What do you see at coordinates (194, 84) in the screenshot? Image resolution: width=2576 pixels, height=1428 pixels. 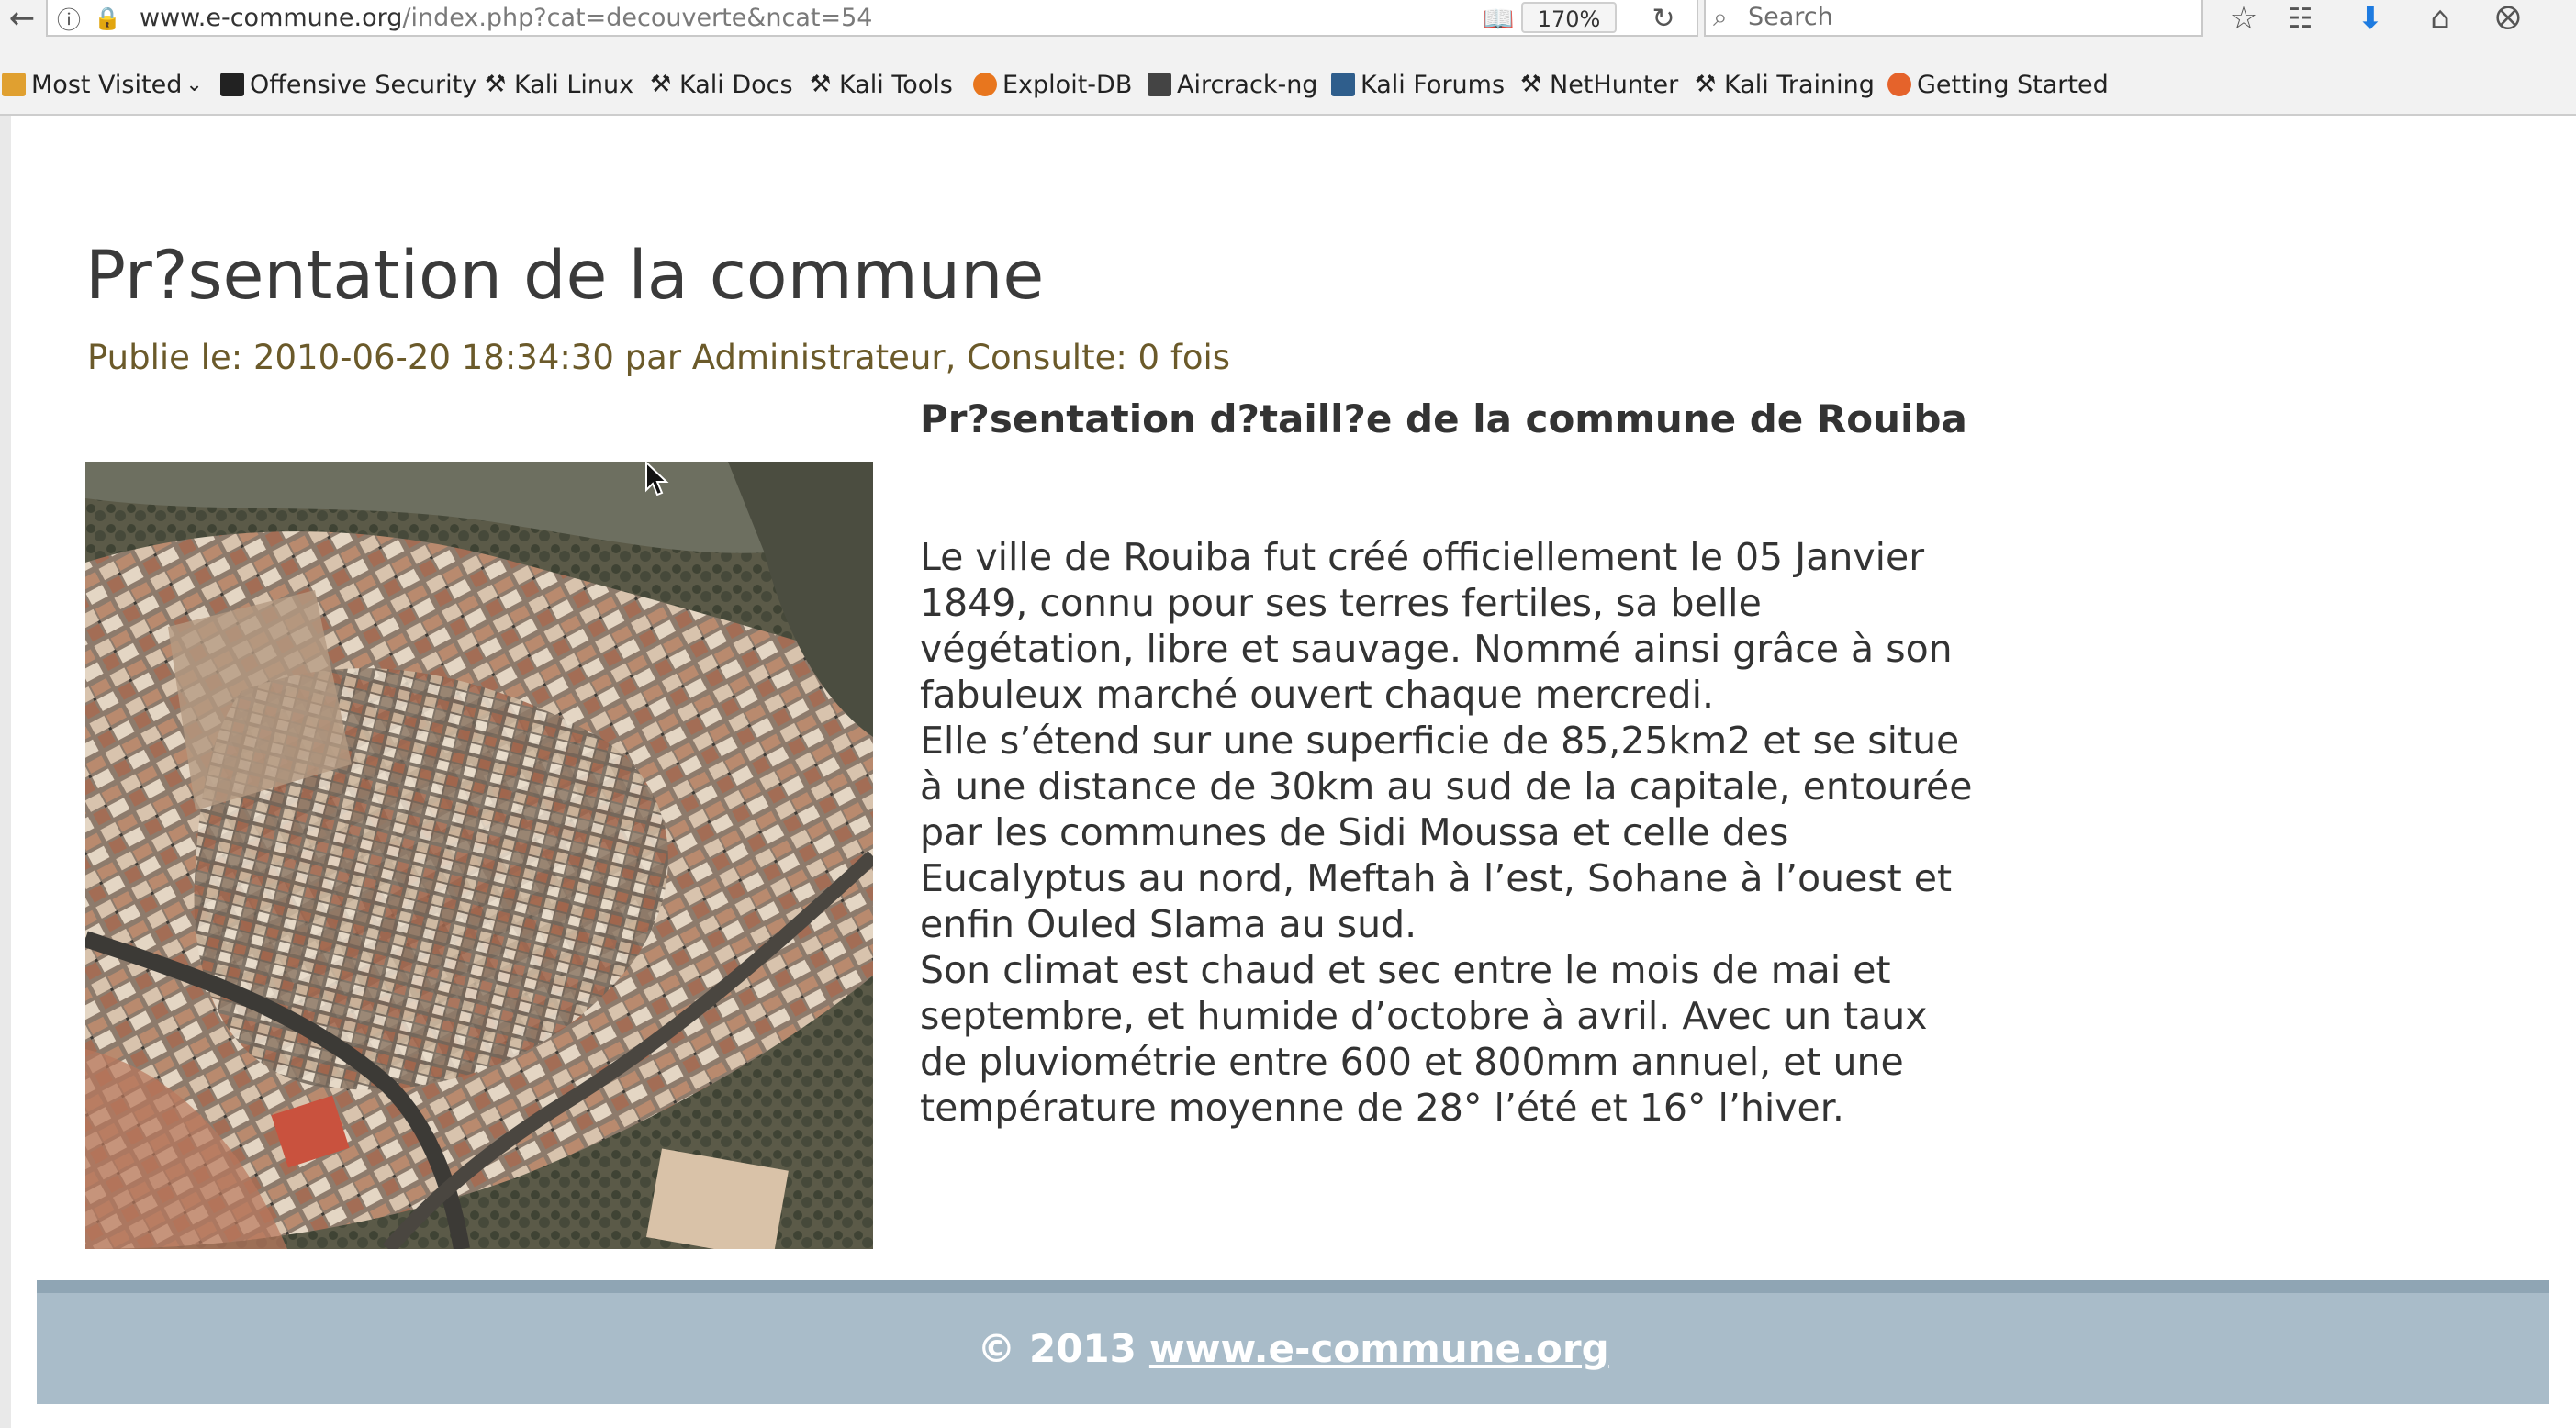 I see `chevron-down-icon: ⌄` at bounding box center [194, 84].